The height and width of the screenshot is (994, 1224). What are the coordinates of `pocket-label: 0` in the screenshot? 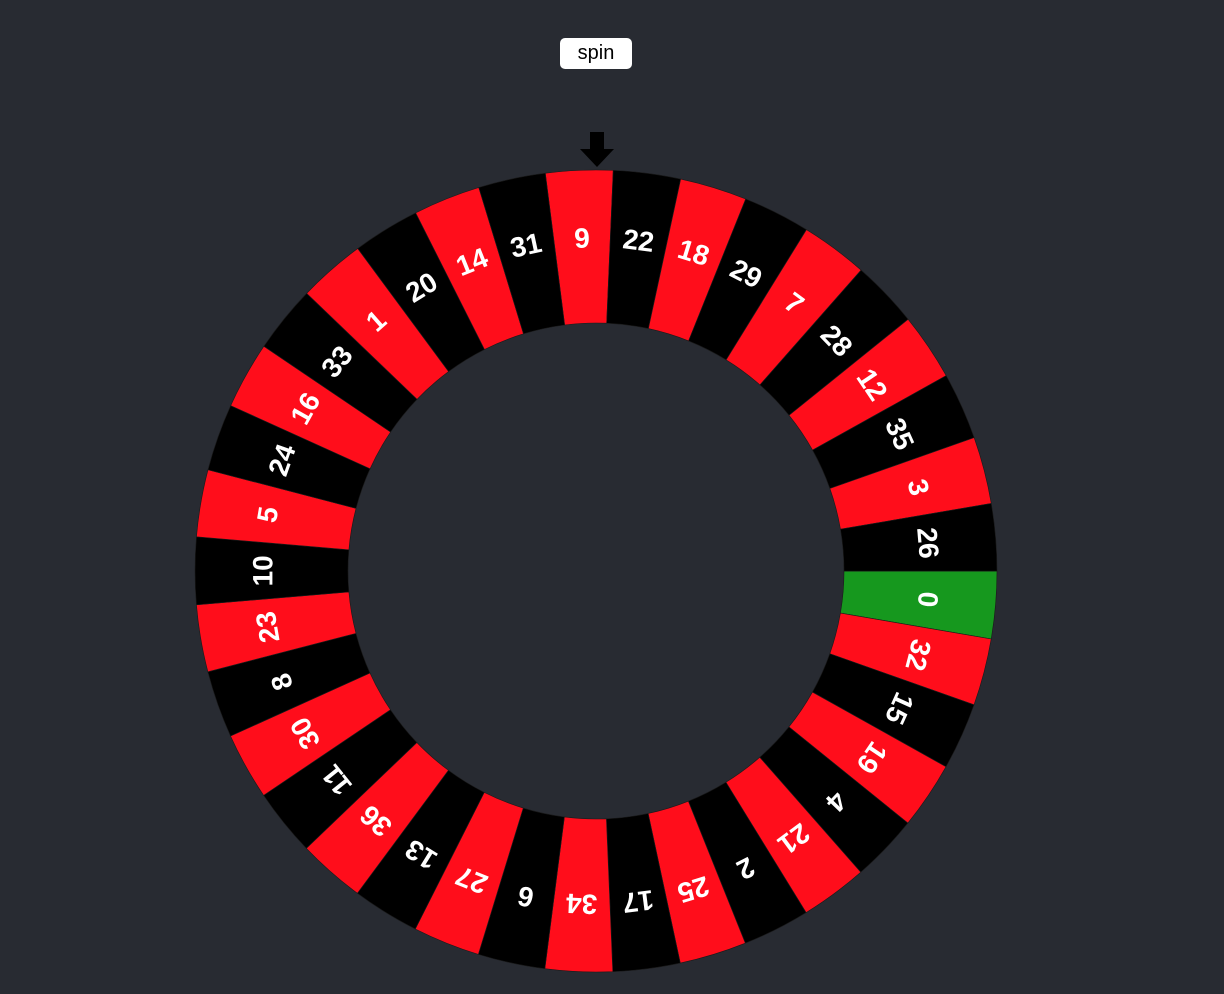 It's located at (928, 599).